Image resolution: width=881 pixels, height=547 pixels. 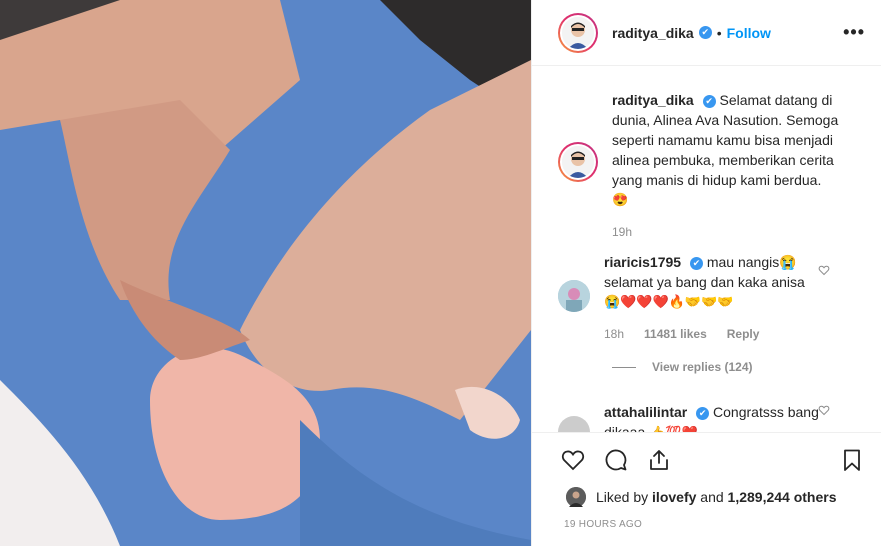 I want to click on caption-username: raditya_dika, so click(x=653, y=100).